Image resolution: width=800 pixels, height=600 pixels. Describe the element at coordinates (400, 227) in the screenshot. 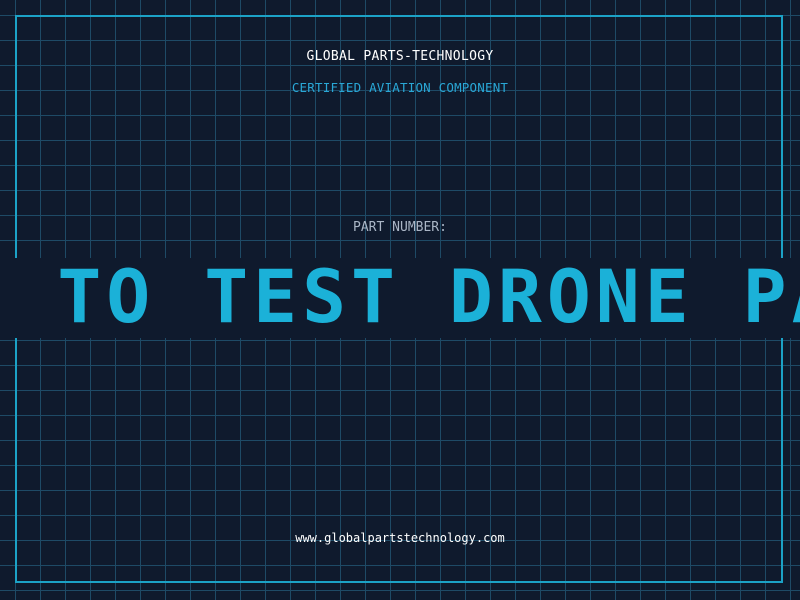

I see `part-number-label: PART NUMBER:` at that location.